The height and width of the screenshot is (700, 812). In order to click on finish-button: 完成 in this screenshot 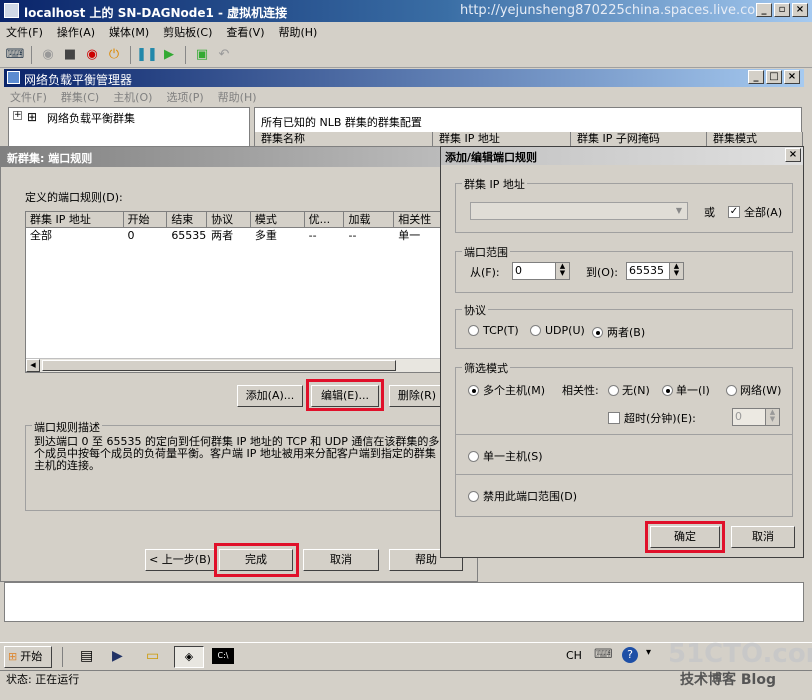, I will do `click(256, 560)`.